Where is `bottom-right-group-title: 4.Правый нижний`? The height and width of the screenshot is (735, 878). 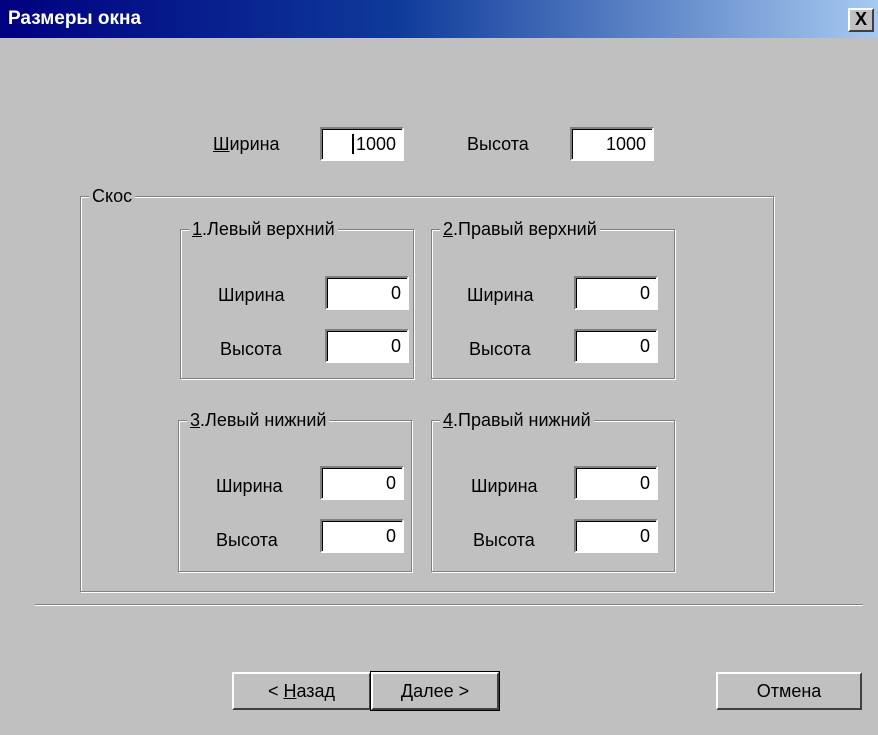 bottom-right-group-title: 4.Правый нижний is located at coordinates (517, 420).